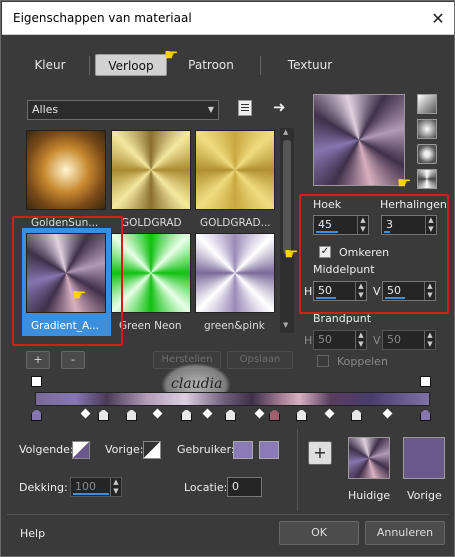 Image resolution: width=455 pixels, height=557 pixels. What do you see at coordinates (228, 514) in the screenshot?
I see `footer-divider` at bounding box center [228, 514].